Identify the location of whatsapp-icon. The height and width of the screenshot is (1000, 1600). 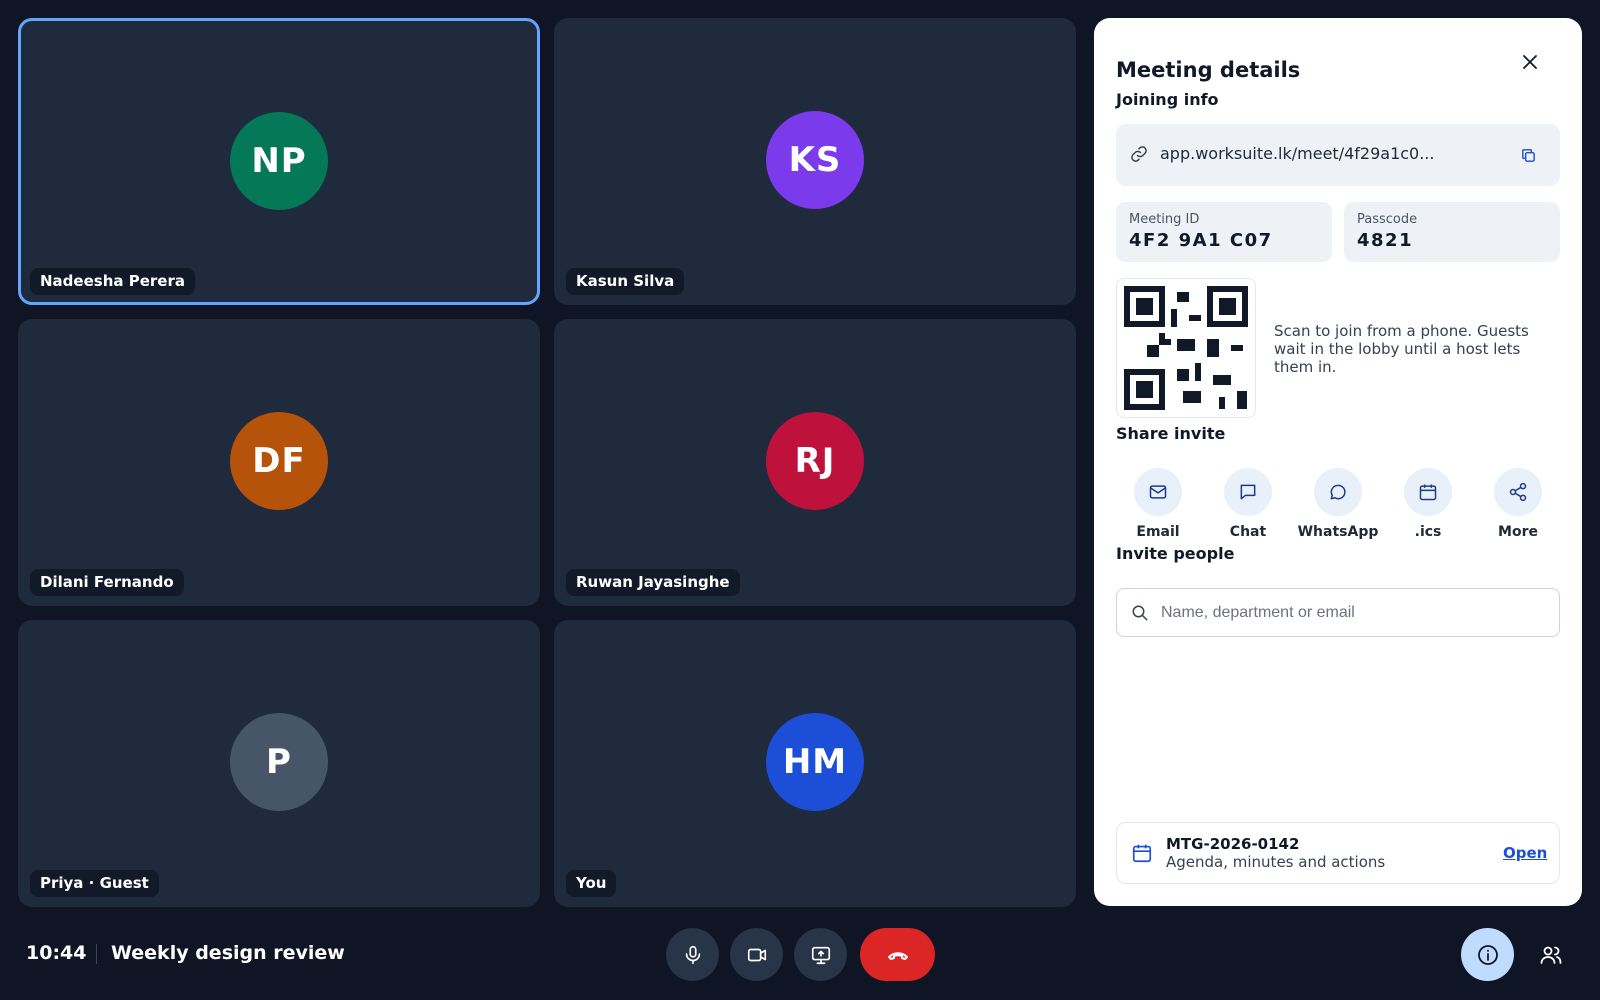
(1338, 492).